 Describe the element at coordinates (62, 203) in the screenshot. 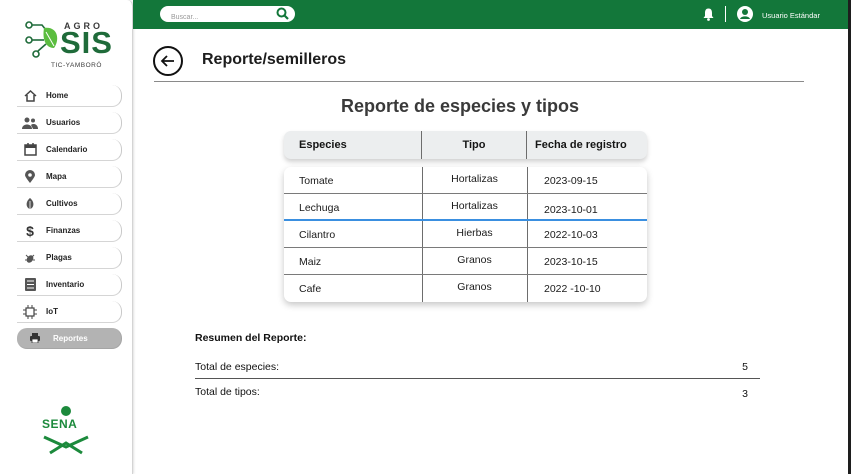

I see `sidebar-item-label: Cultivos` at that location.